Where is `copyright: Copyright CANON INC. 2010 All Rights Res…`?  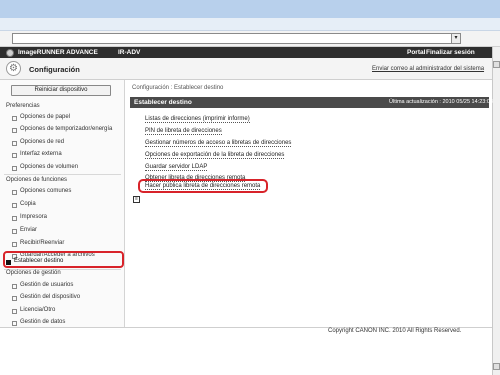 copyright: Copyright CANON INC. 2010 All Rights Res… is located at coordinates (395, 331).